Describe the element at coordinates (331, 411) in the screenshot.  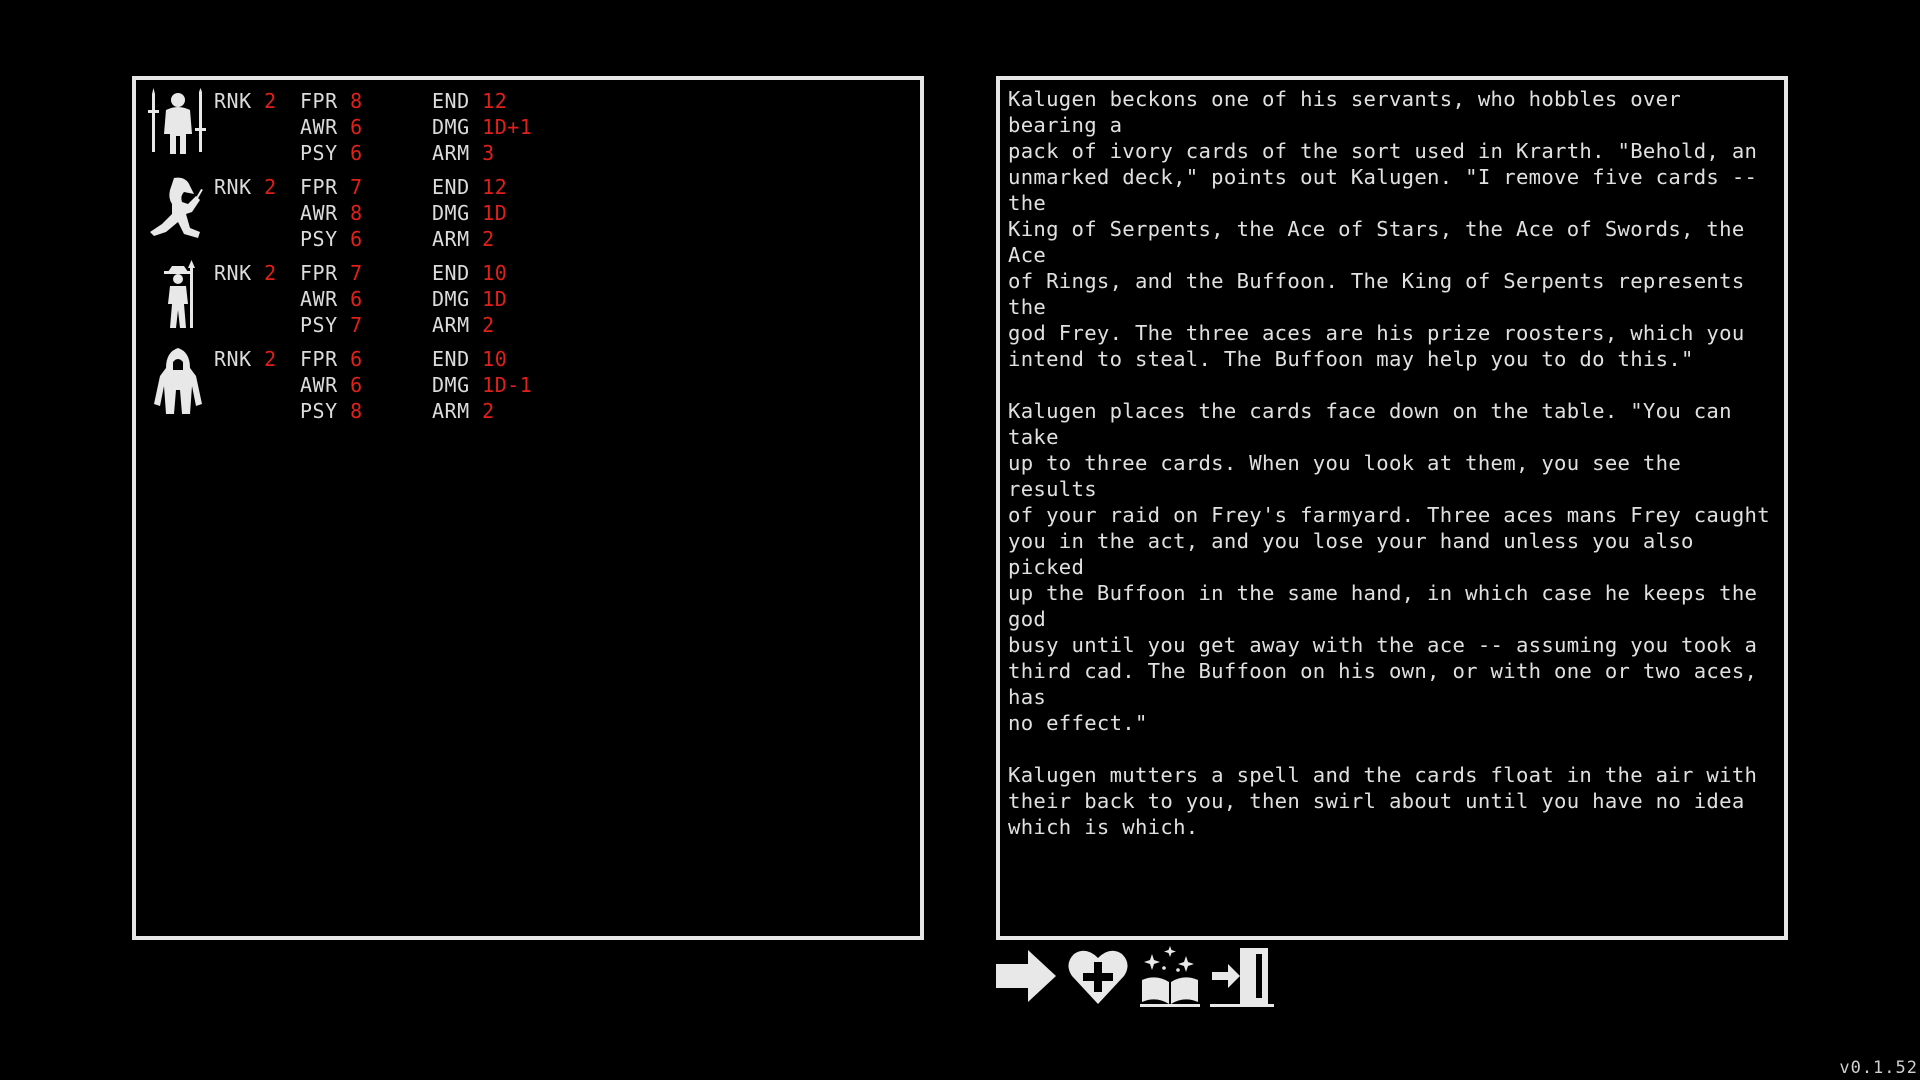
I see `stat-psy: PSY 8` at that location.